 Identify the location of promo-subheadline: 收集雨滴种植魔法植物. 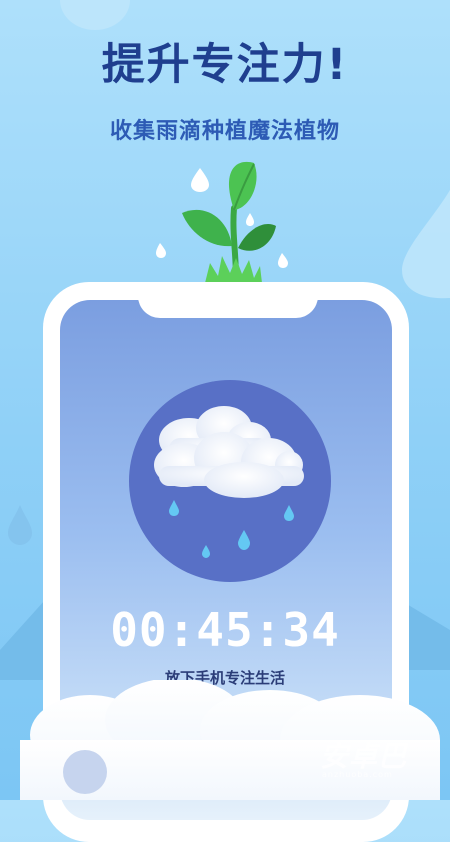
(224, 131).